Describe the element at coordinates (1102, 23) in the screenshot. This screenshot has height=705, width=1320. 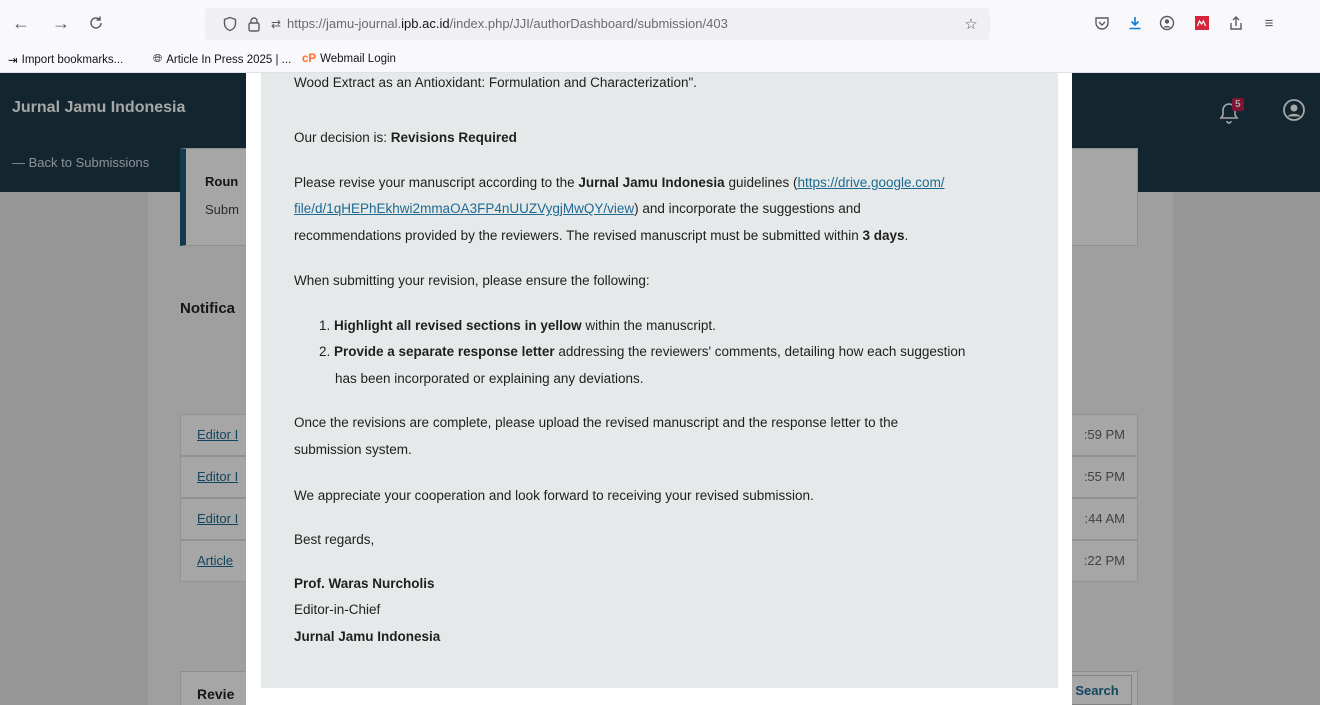
I see `pocket-icon` at that location.